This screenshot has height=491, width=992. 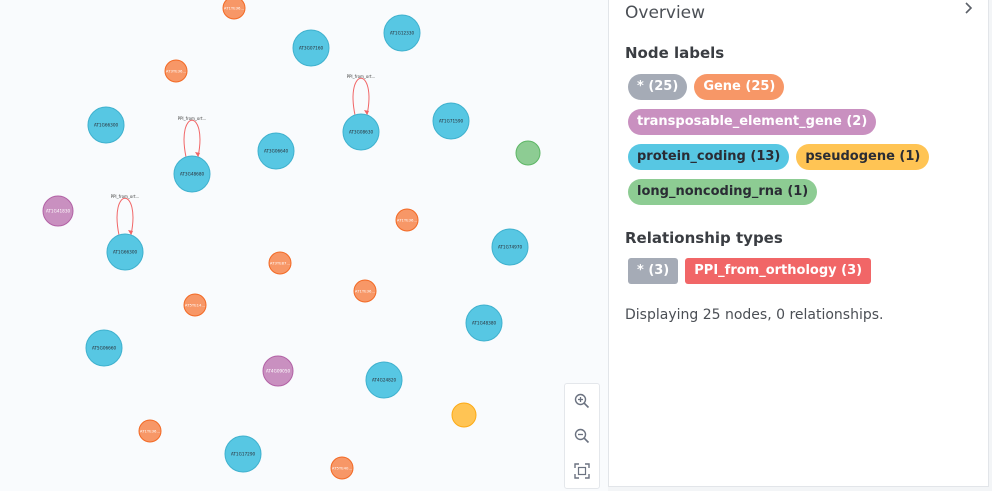 I want to click on graph-node: AT5G06660, so click(x=104, y=348).